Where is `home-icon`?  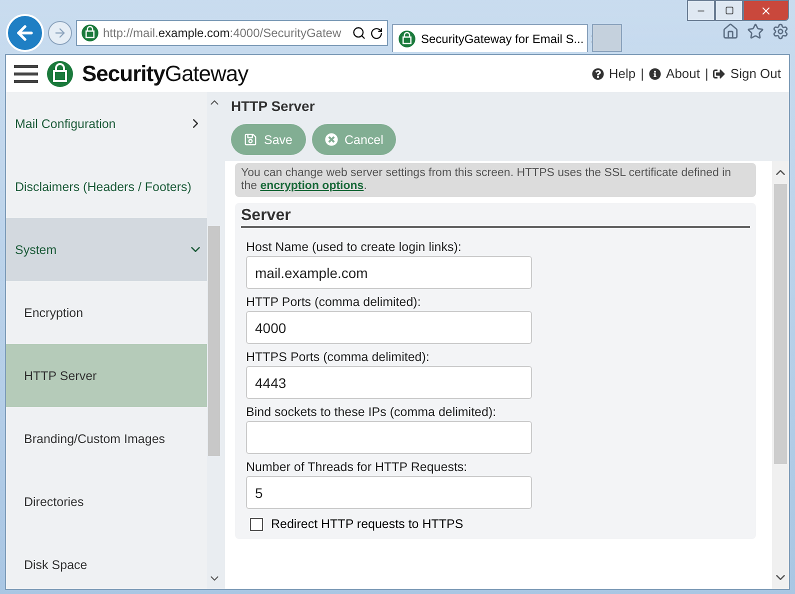 home-icon is located at coordinates (730, 31).